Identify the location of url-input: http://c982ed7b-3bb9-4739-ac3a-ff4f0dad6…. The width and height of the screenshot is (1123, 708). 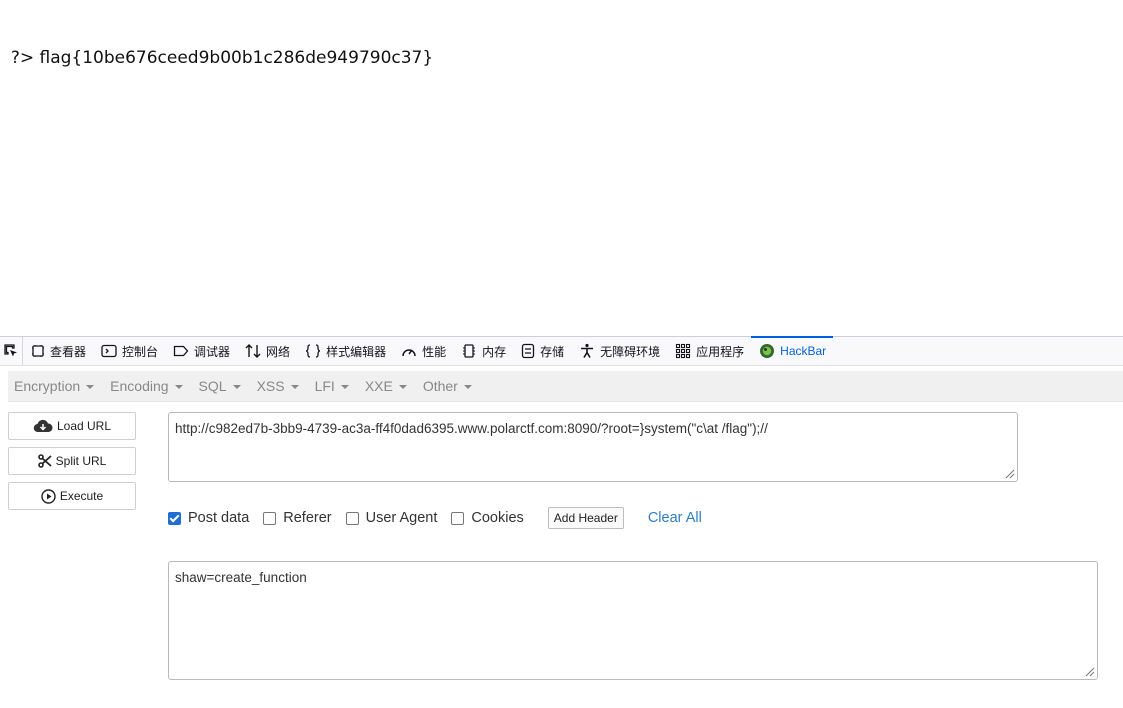
(593, 447).